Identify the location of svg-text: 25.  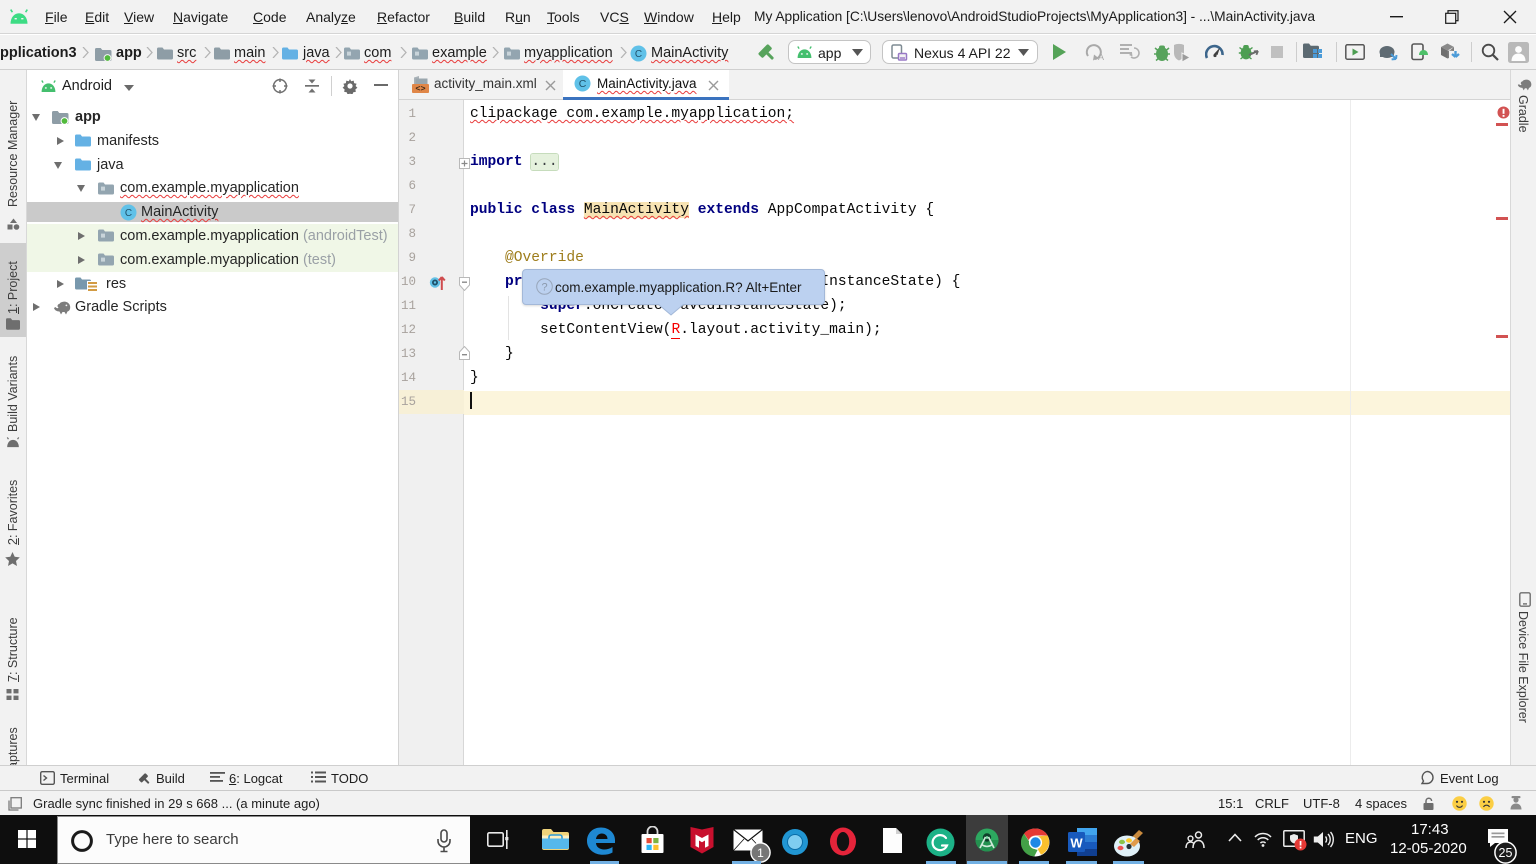
(1506, 853).